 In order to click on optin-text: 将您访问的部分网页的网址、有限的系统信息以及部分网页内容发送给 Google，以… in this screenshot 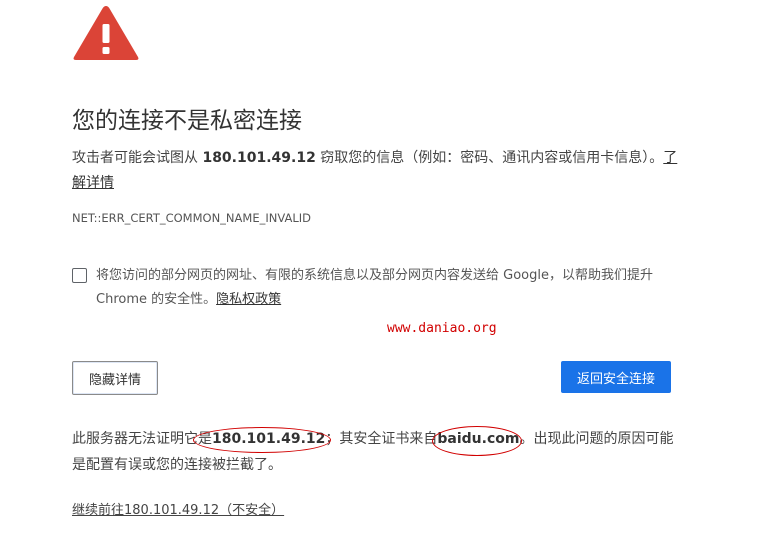, I will do `click(389, 288)`.